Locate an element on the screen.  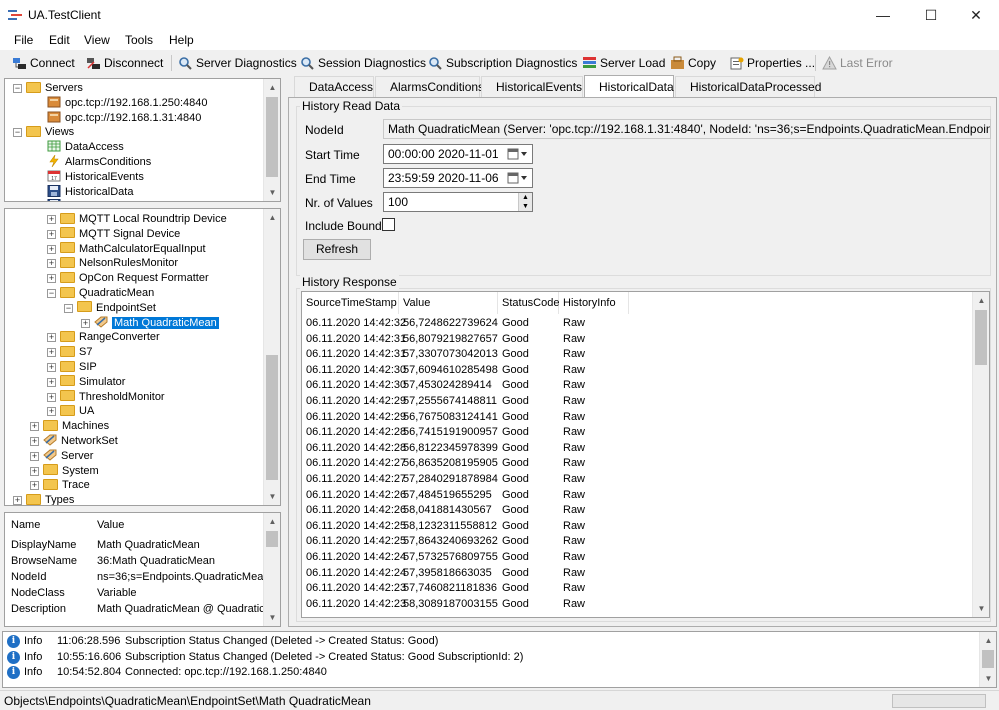
tree-item: HistoricalData is located at coordinates (90, 192).